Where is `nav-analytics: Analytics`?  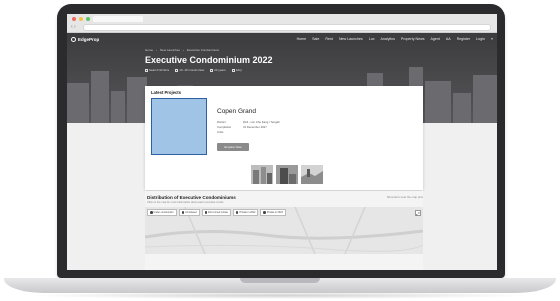
nav-analytics: Analytics is located at coordinates (388, 39).